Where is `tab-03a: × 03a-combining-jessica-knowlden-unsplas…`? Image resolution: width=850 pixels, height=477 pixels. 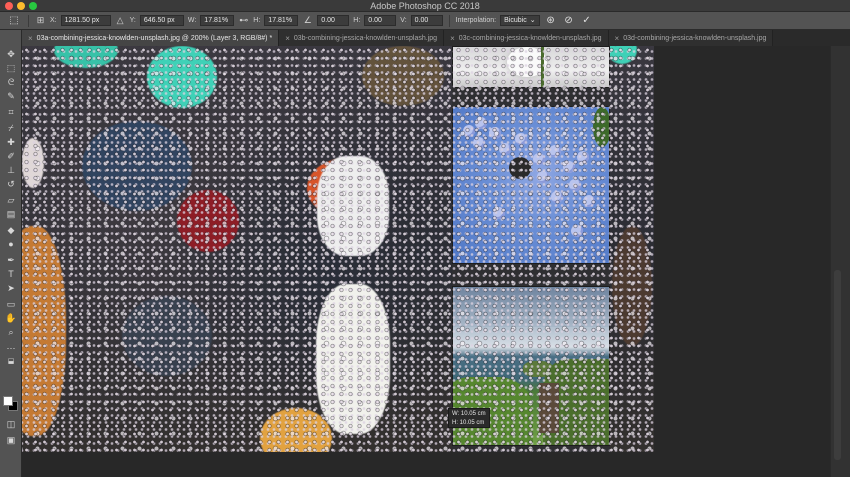
tab-03a: × 03a-combining-jessica-knowlden-unsplas… is located at coordinates (151, 38).